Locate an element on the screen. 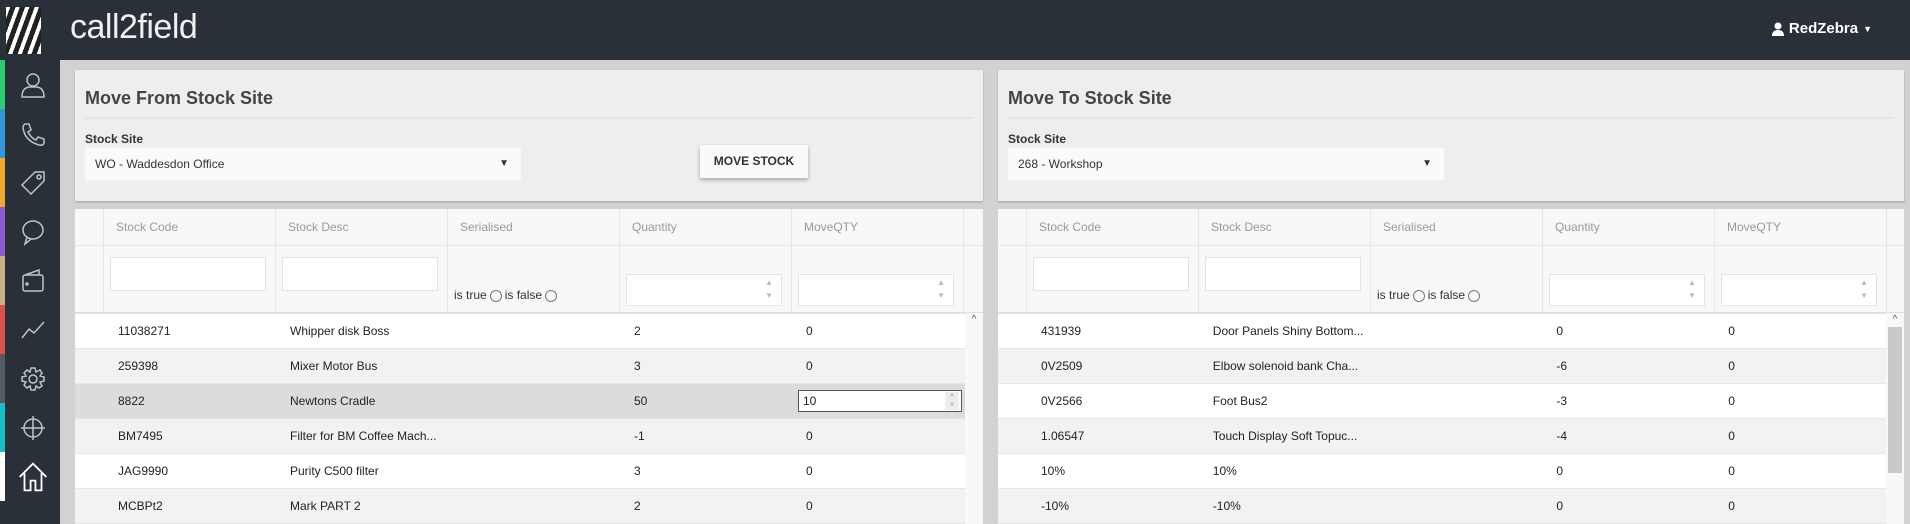 This screenshot has height=524, width=1910. moveqty-input: 10 ˄ ˅ is located at coordinates (880, 401).